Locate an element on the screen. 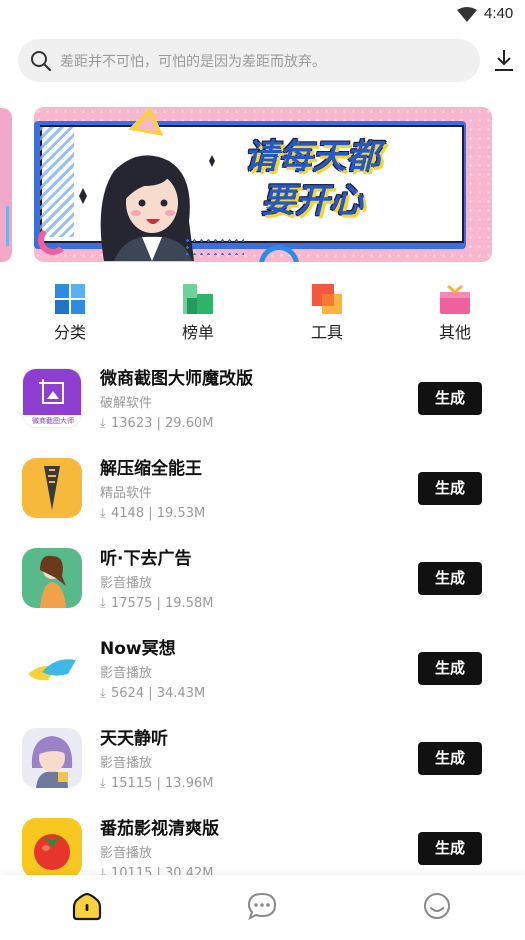 This screenshot has width=525, height=940. download-count: 15115 is located at coordinates (132, 783).